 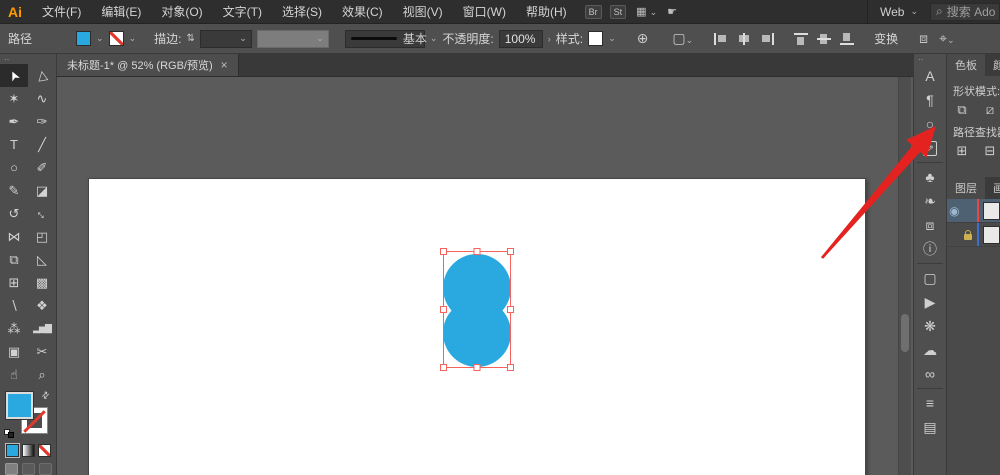 I want to click on search-input: ⌕ 搜索 Ado, so click(x=965, y=11).